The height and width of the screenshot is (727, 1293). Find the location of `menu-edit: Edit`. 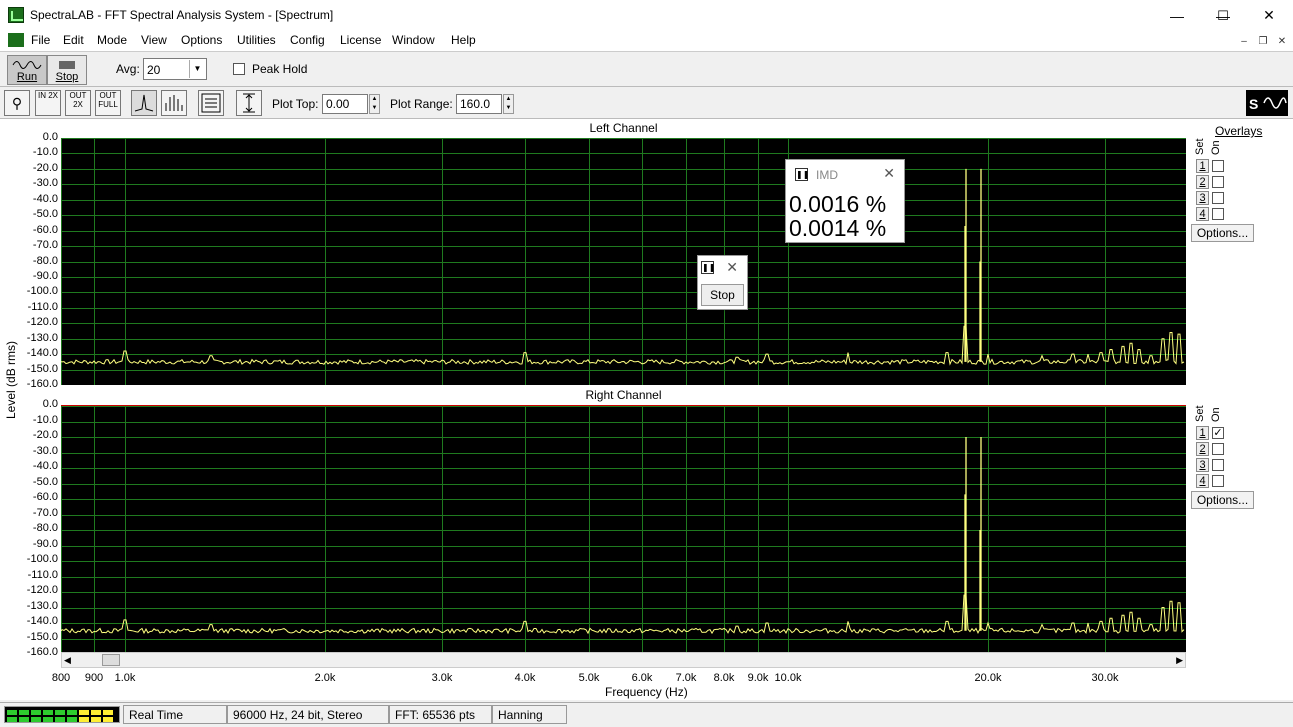

menu-edit: Edit is located at coordinates (73, 40).